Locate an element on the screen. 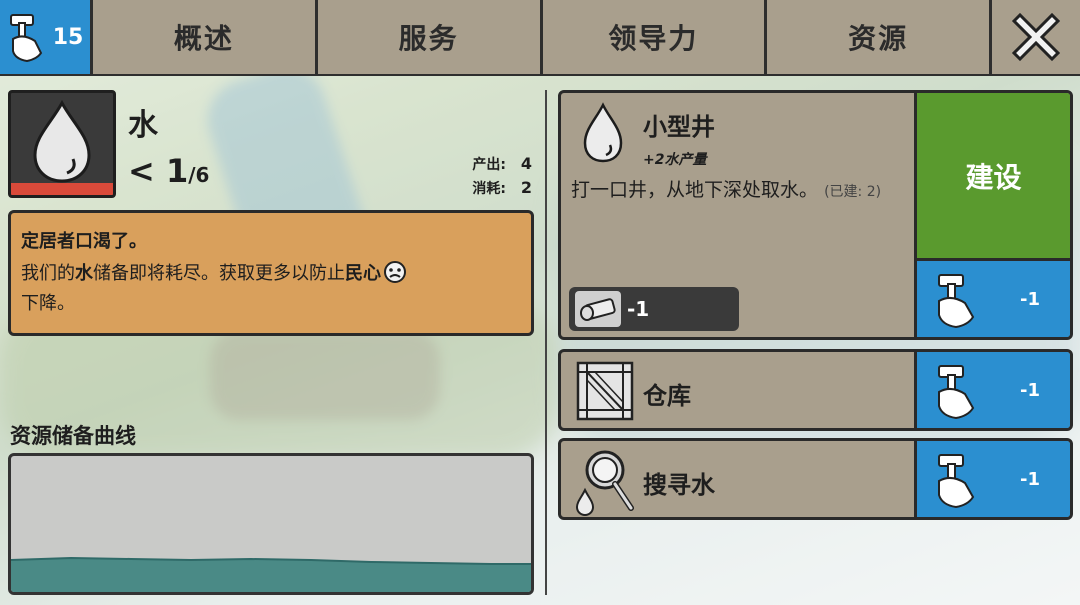 The width and height of the screenshot is (1080, 605). reserve-curve-chart is located at coordinates (271, 524).